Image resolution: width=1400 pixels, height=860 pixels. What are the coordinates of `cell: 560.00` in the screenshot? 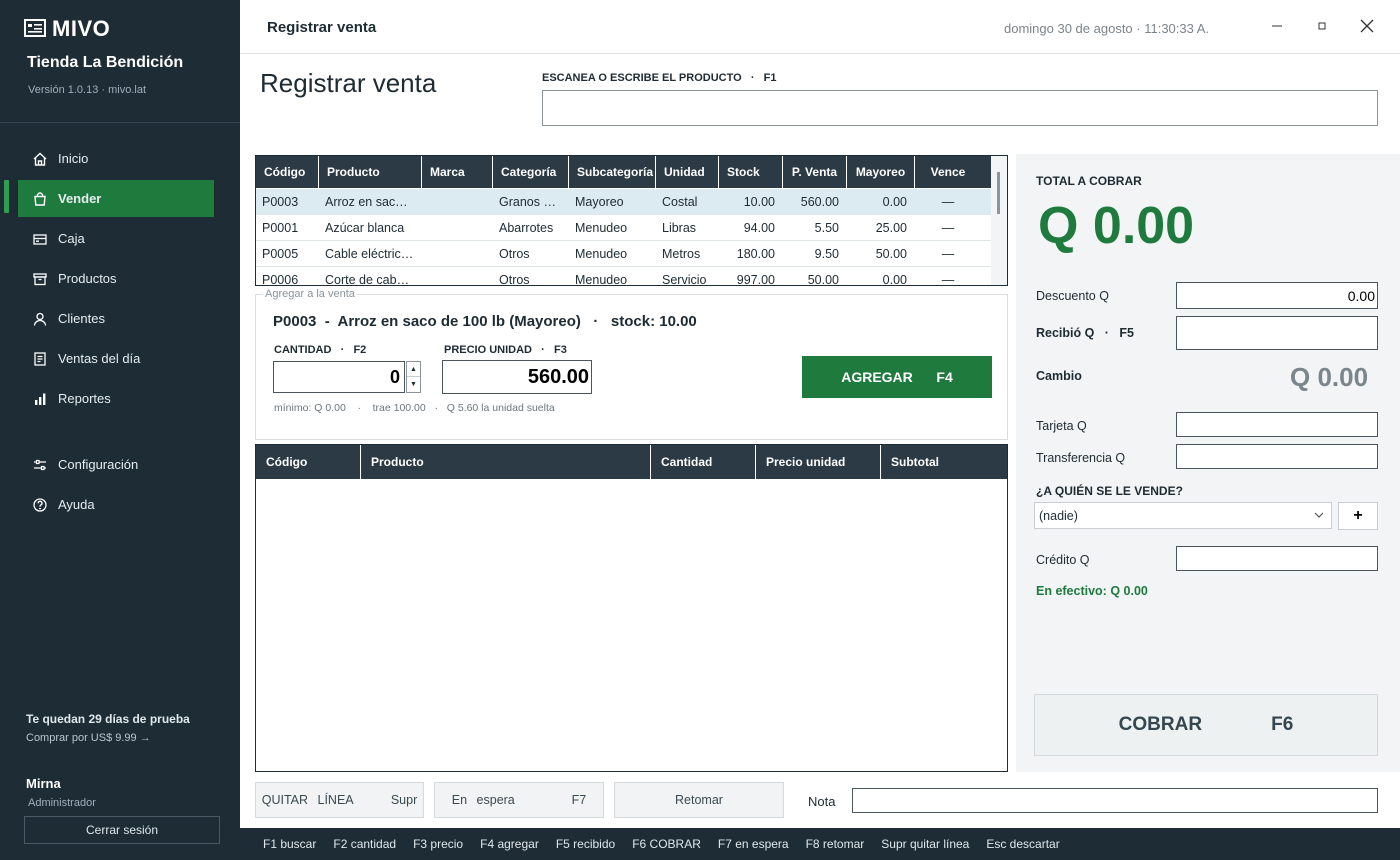 It's located at (819, 201).